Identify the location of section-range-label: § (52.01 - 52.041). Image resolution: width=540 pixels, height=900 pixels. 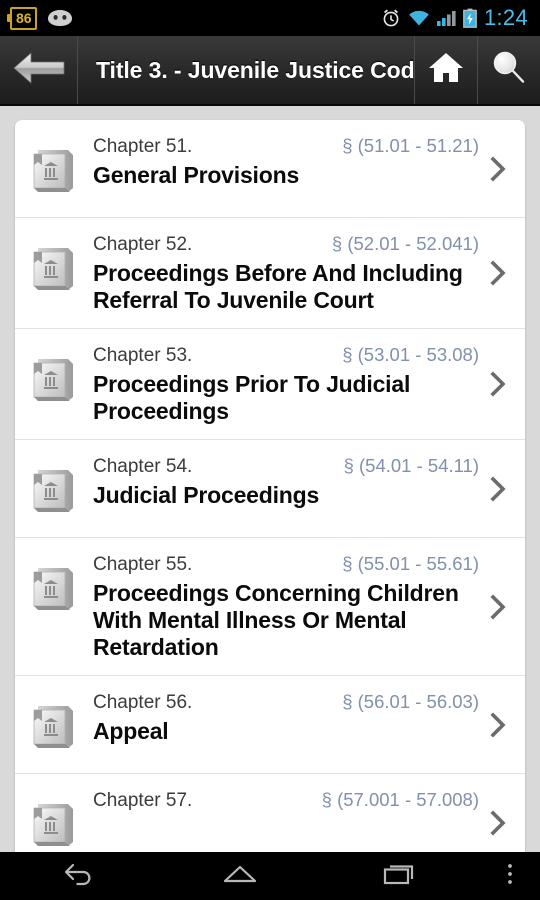
(405, 243).